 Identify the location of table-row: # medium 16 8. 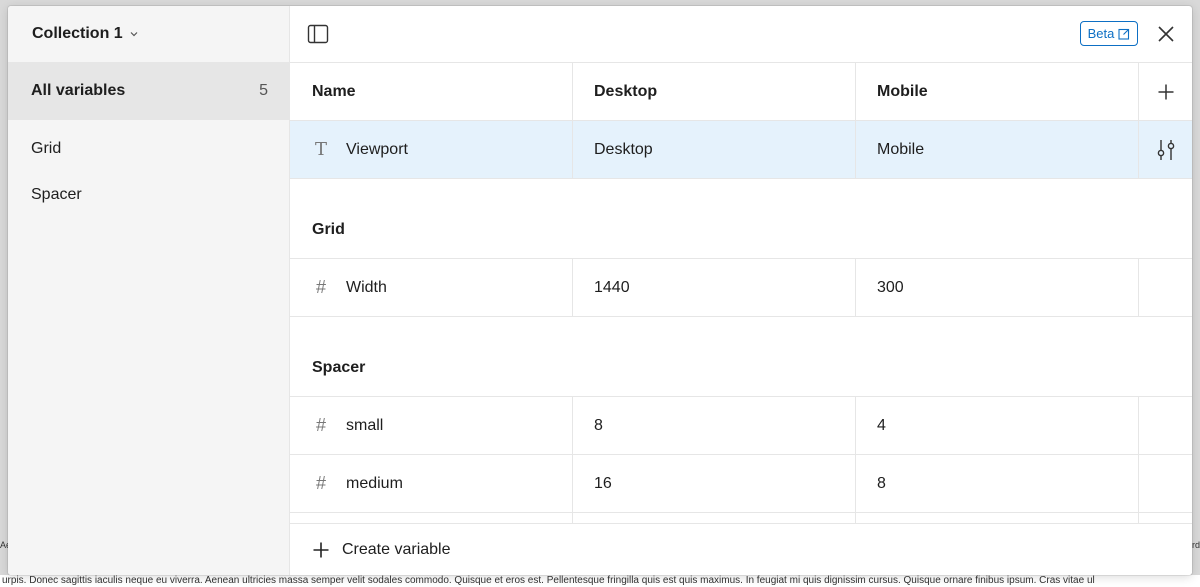
(741, 484).